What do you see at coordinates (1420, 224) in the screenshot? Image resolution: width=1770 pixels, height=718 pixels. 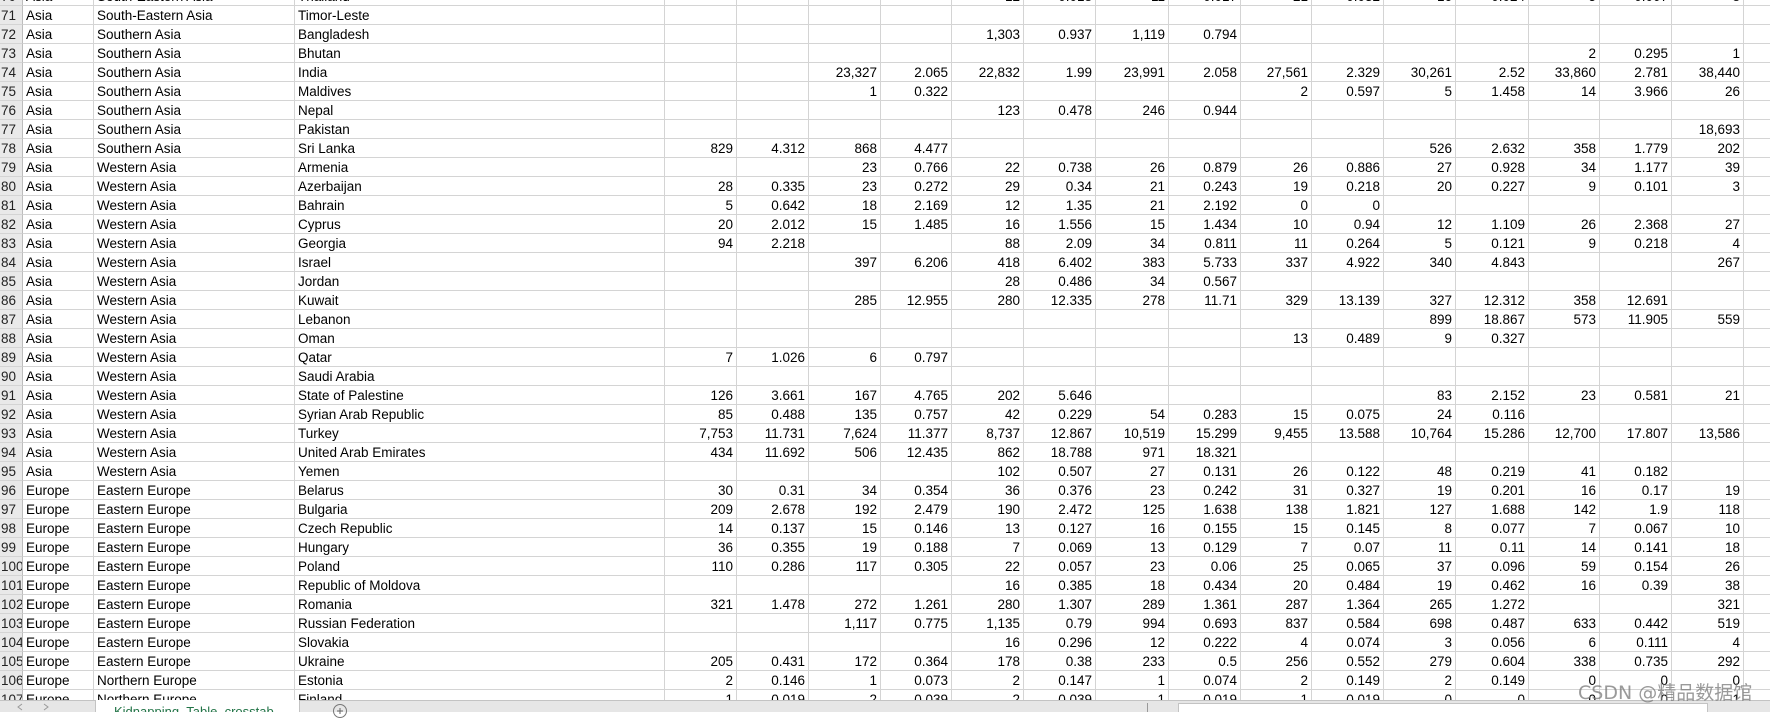 I see `cell-value: 12` at bounding box center [1420, 224].